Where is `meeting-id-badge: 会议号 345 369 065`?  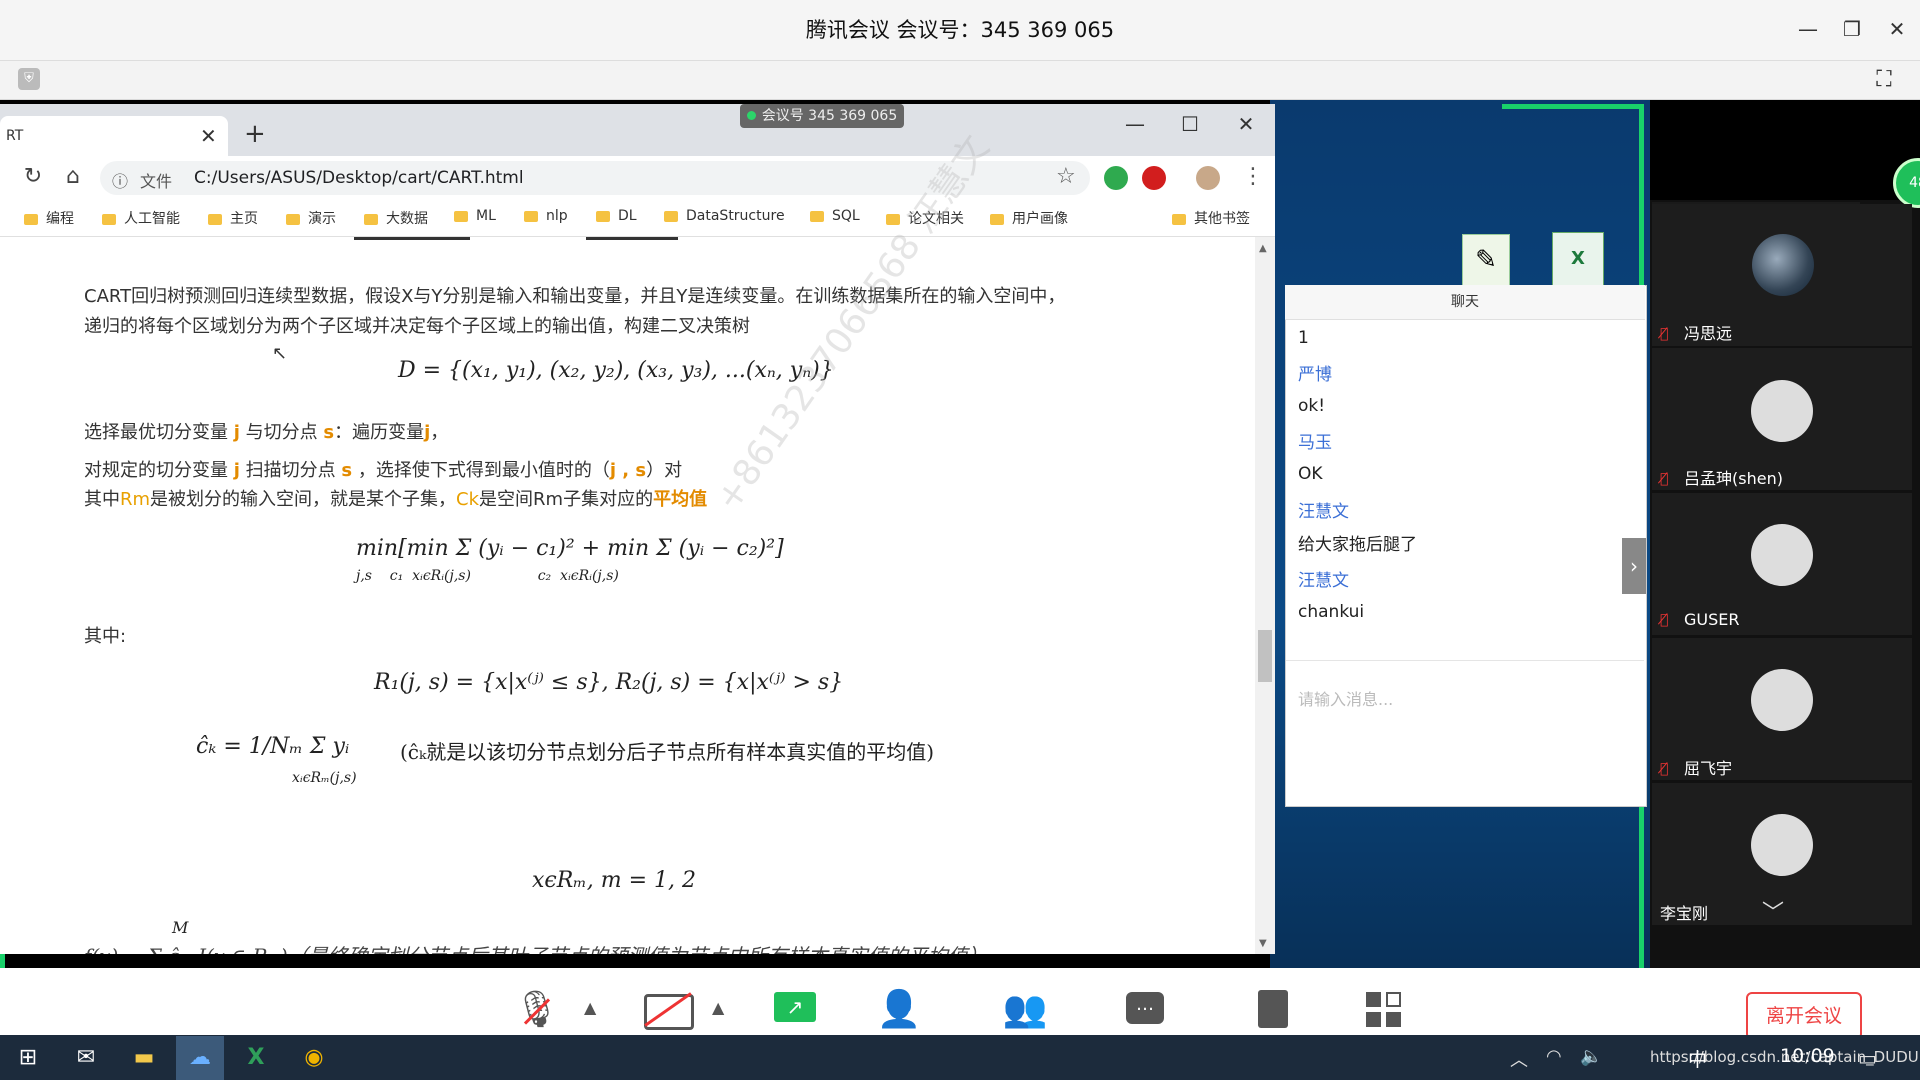 meeting-id-badge: 会议号 345 369 065 is located at coordinates (822, 116).